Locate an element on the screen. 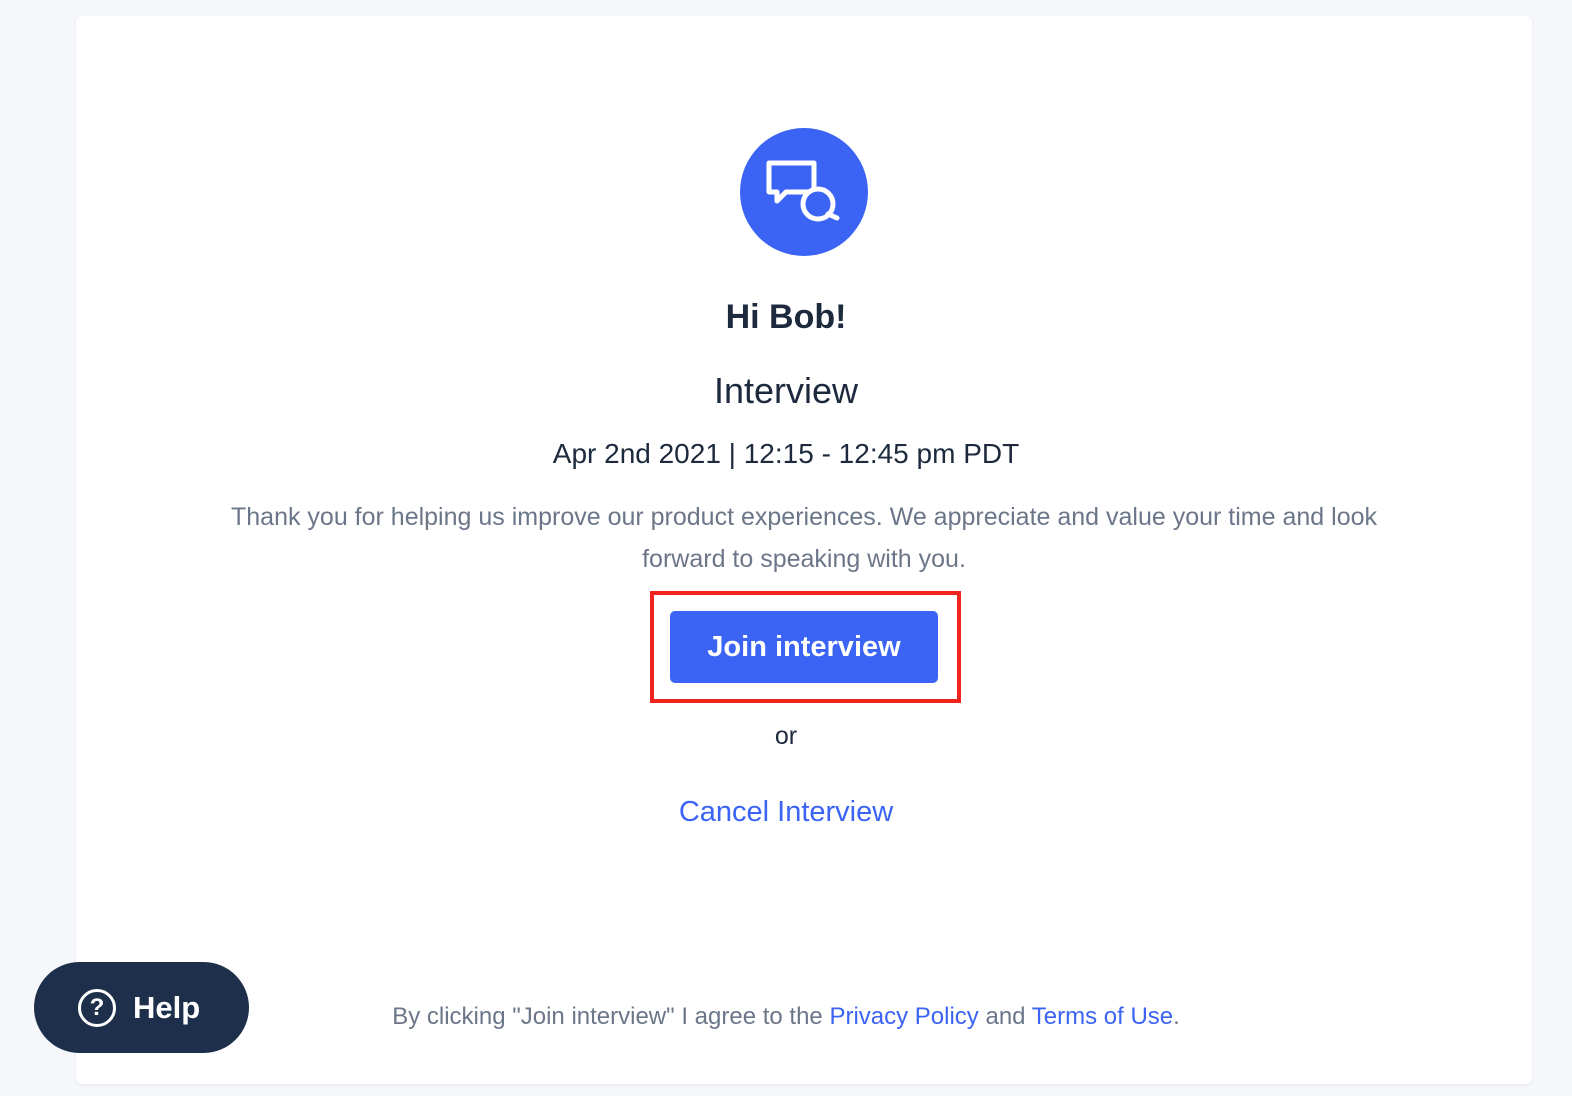  join-interview-button: Join interview is located at coordinates (804, 647).